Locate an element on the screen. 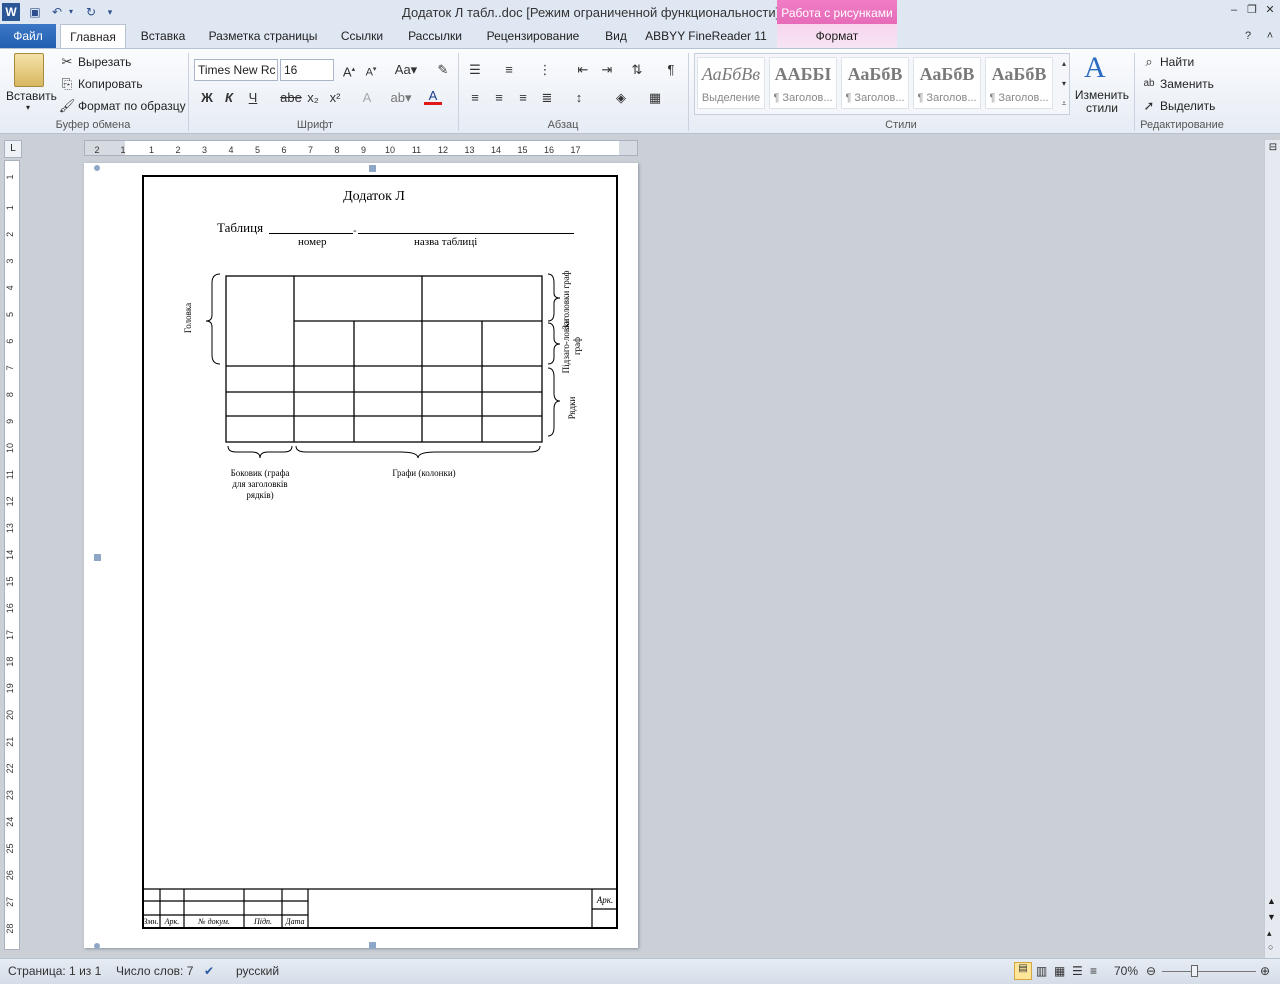 This screenshot has width=1280, height=984. multilevel-list-icon: ⋮ is located at coordinates (545, 70).